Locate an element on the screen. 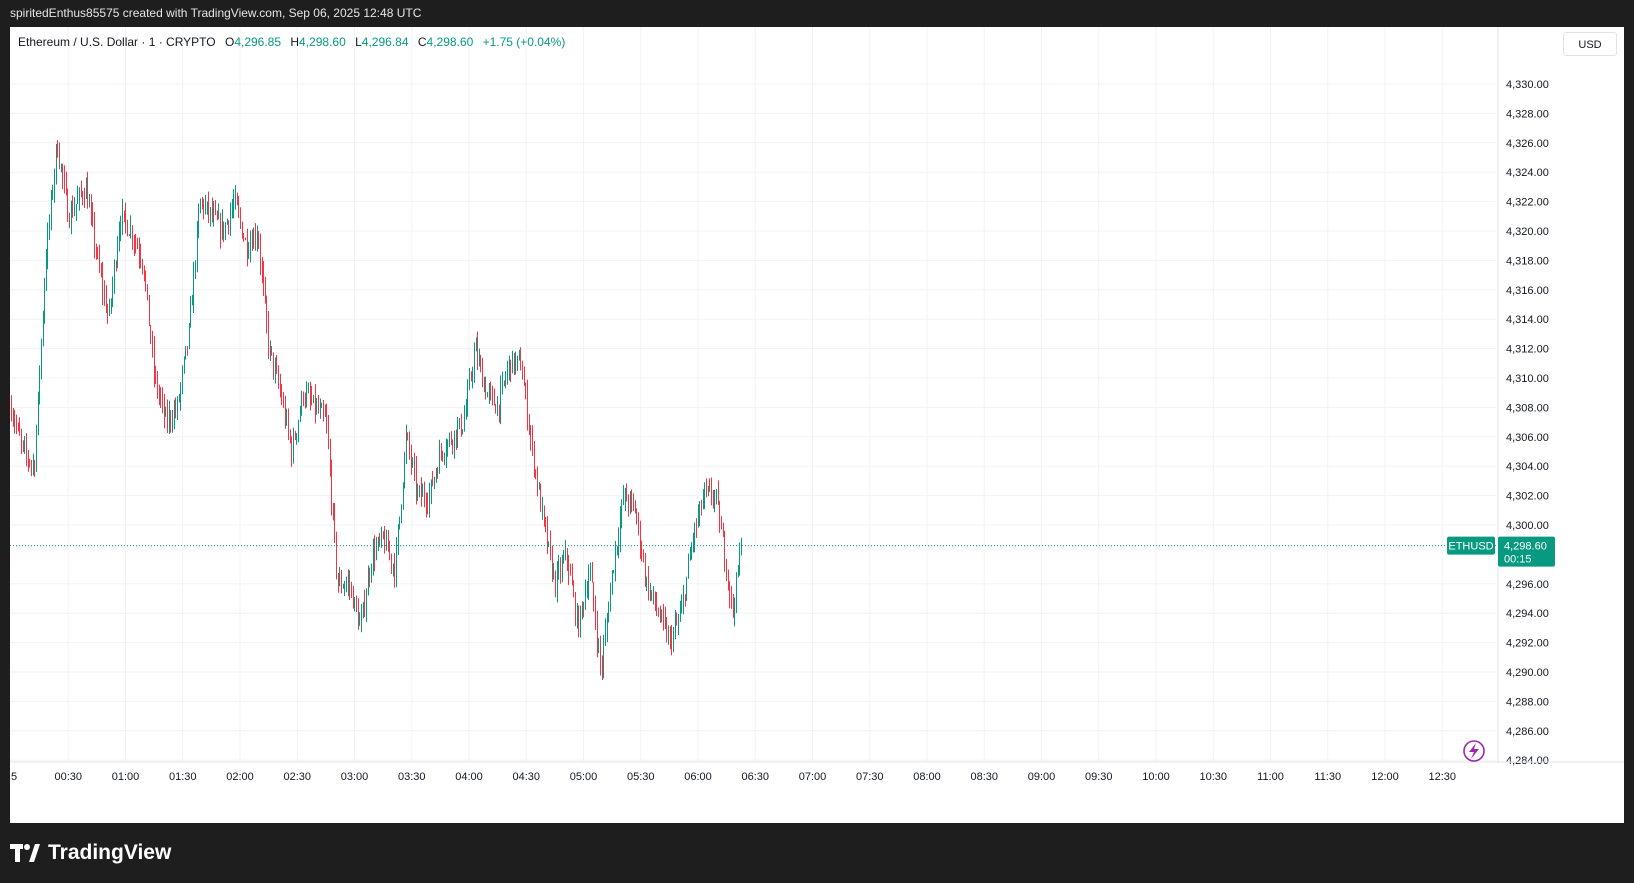 The width and height of the screenshot is (1634, 883). legend-low-label: L is located at coordinates (358, 42).